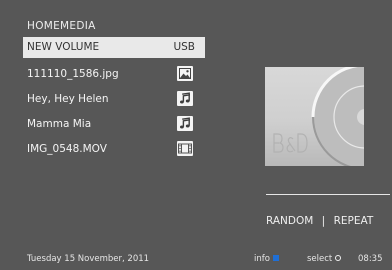  Describe the element at coordinates (61, 26) in the screenshot. I see `page-title: HOMEMEDIA` at that location.